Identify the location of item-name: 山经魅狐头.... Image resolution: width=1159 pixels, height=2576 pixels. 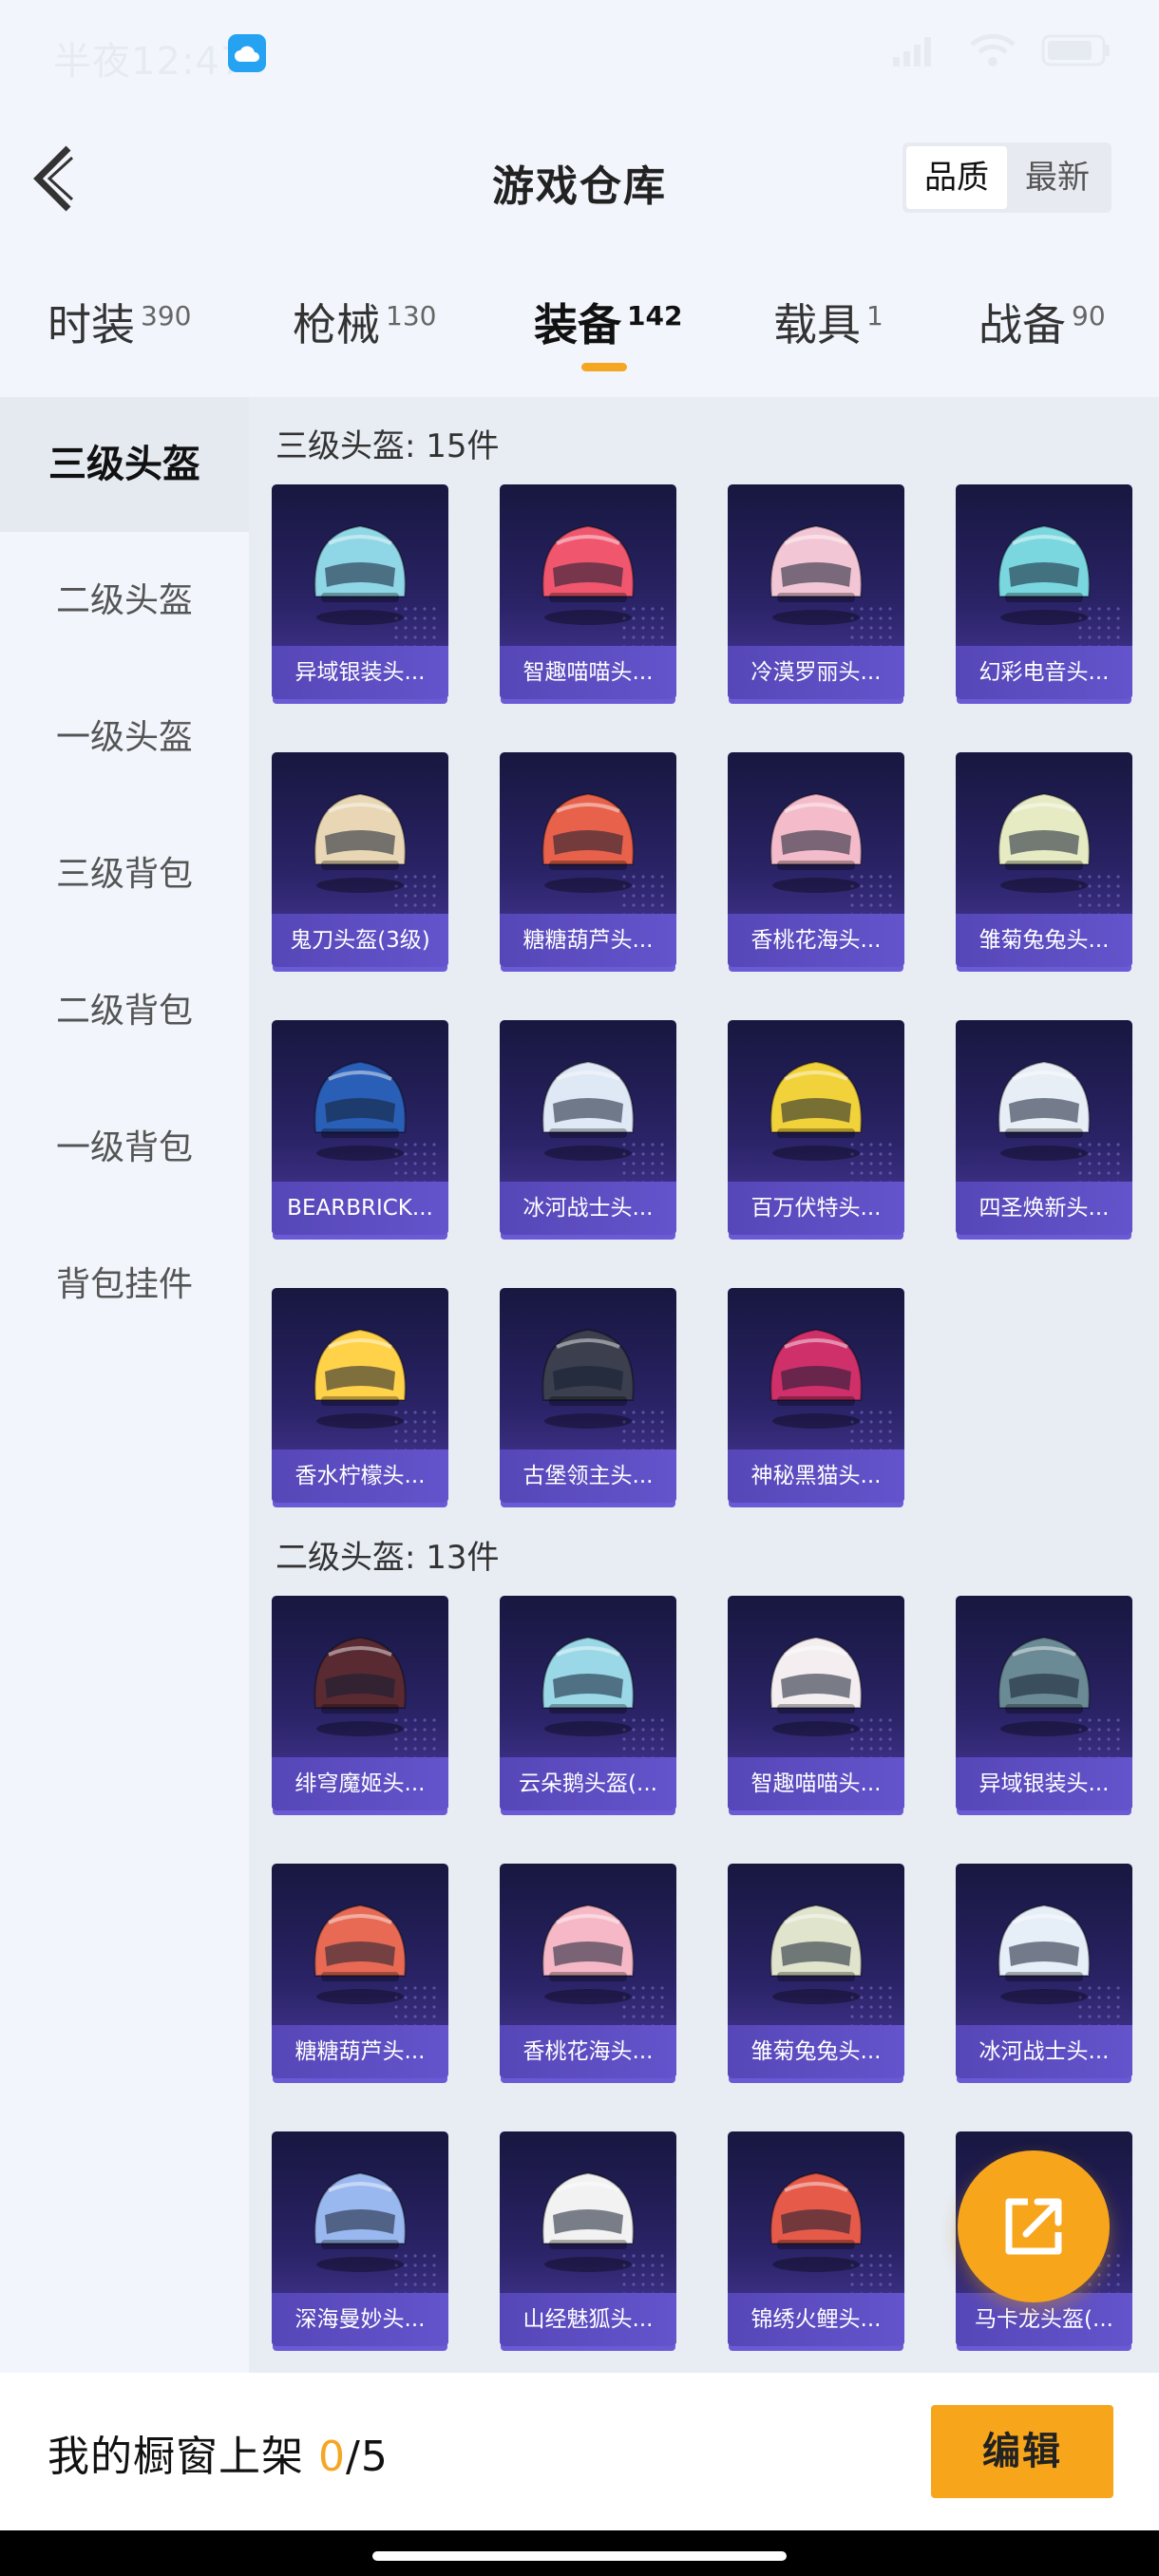
(588, 2319).